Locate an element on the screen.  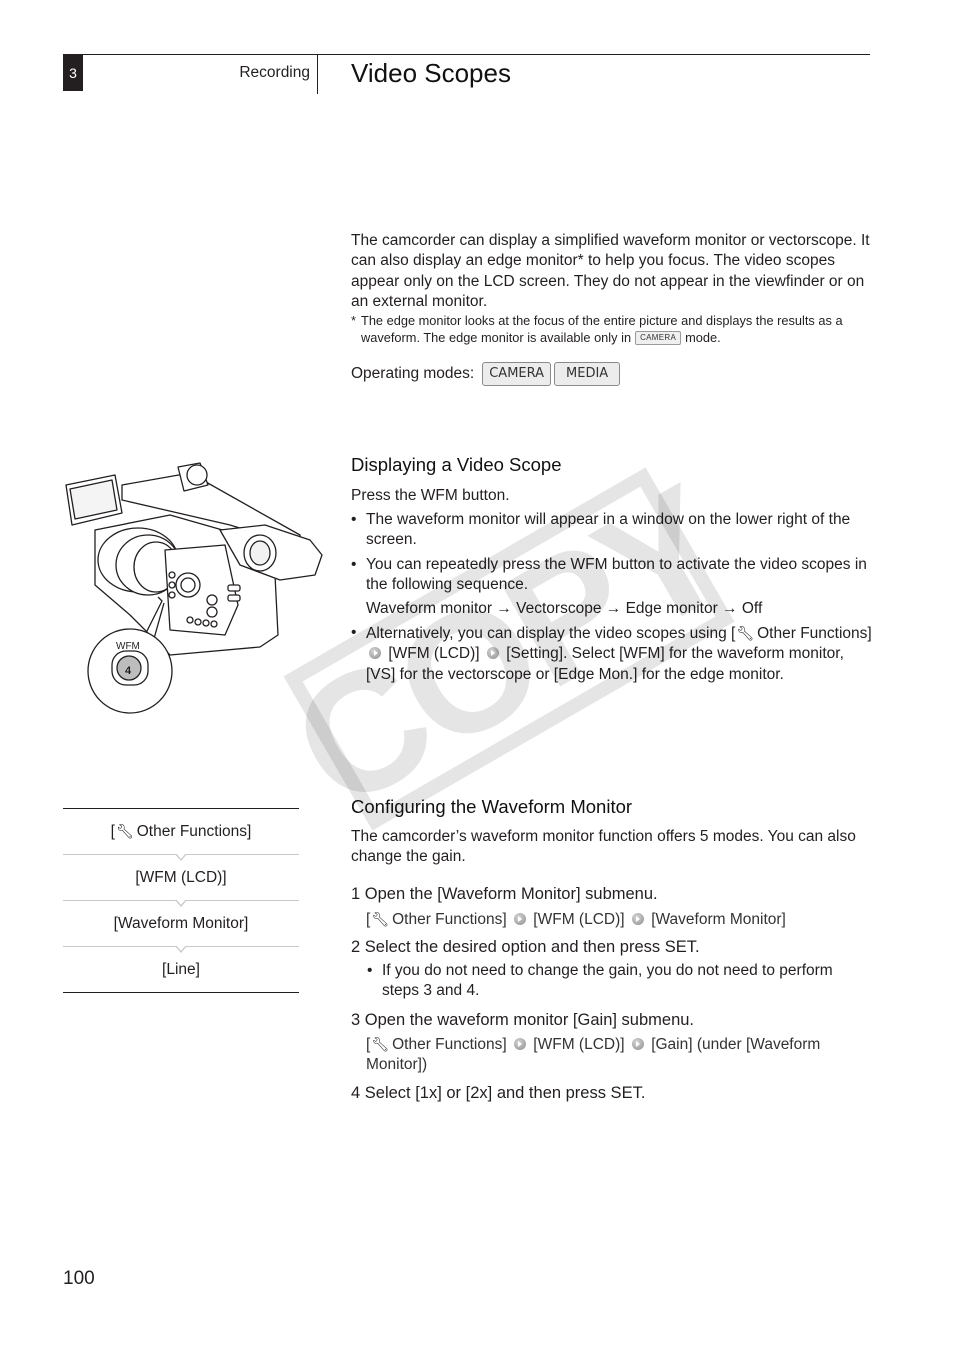
section-heading-config: Configuring the Waveform Monitor is located at coordinates (492, 806).